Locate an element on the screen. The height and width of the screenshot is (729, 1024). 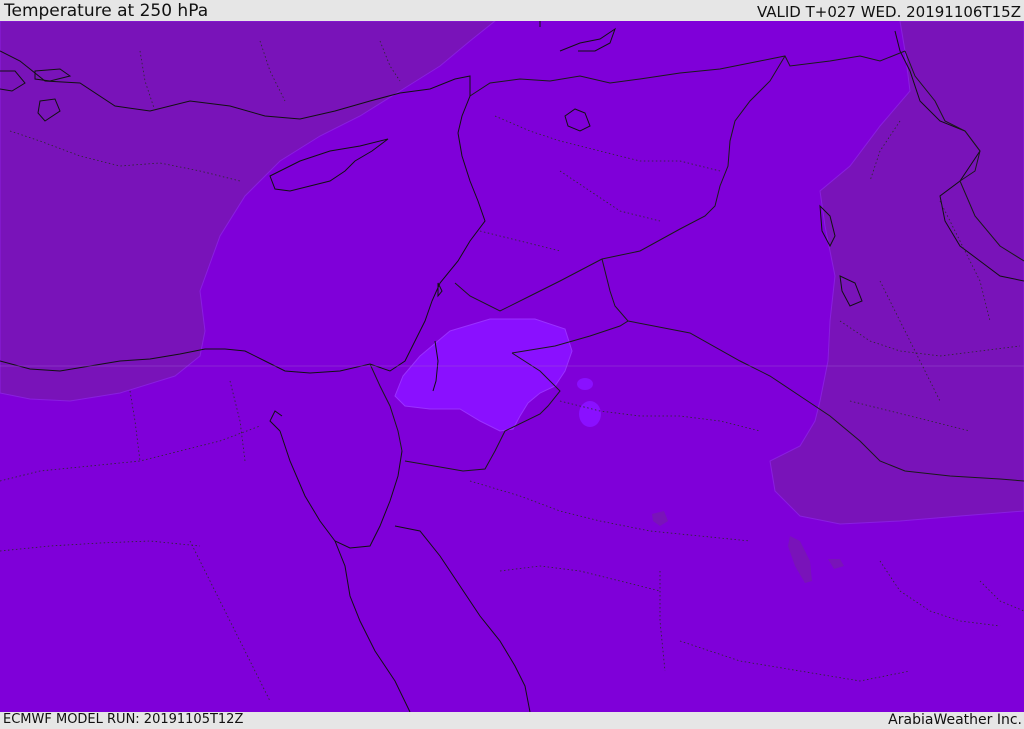
model-run-label: ECMWF MODEL RUN: 20191105T12Z is located at coordinates (123, 719).